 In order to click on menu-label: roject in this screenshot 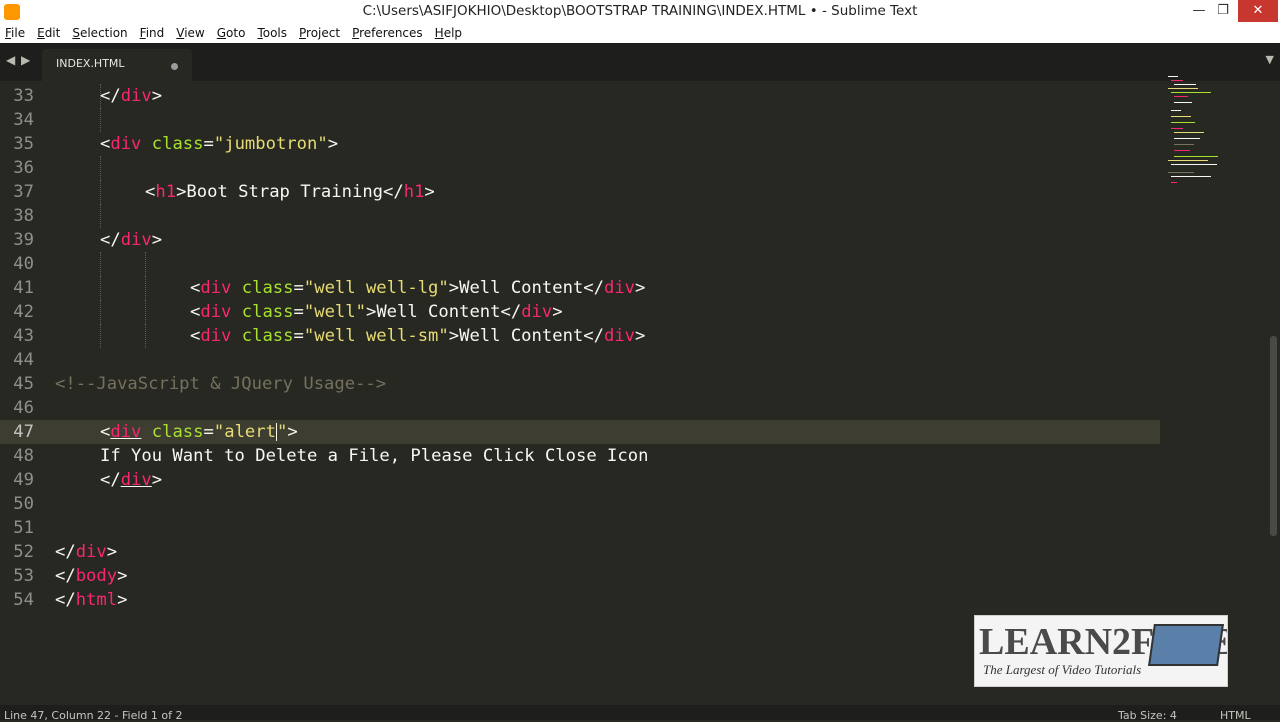, I will do `click(323, 33)`.